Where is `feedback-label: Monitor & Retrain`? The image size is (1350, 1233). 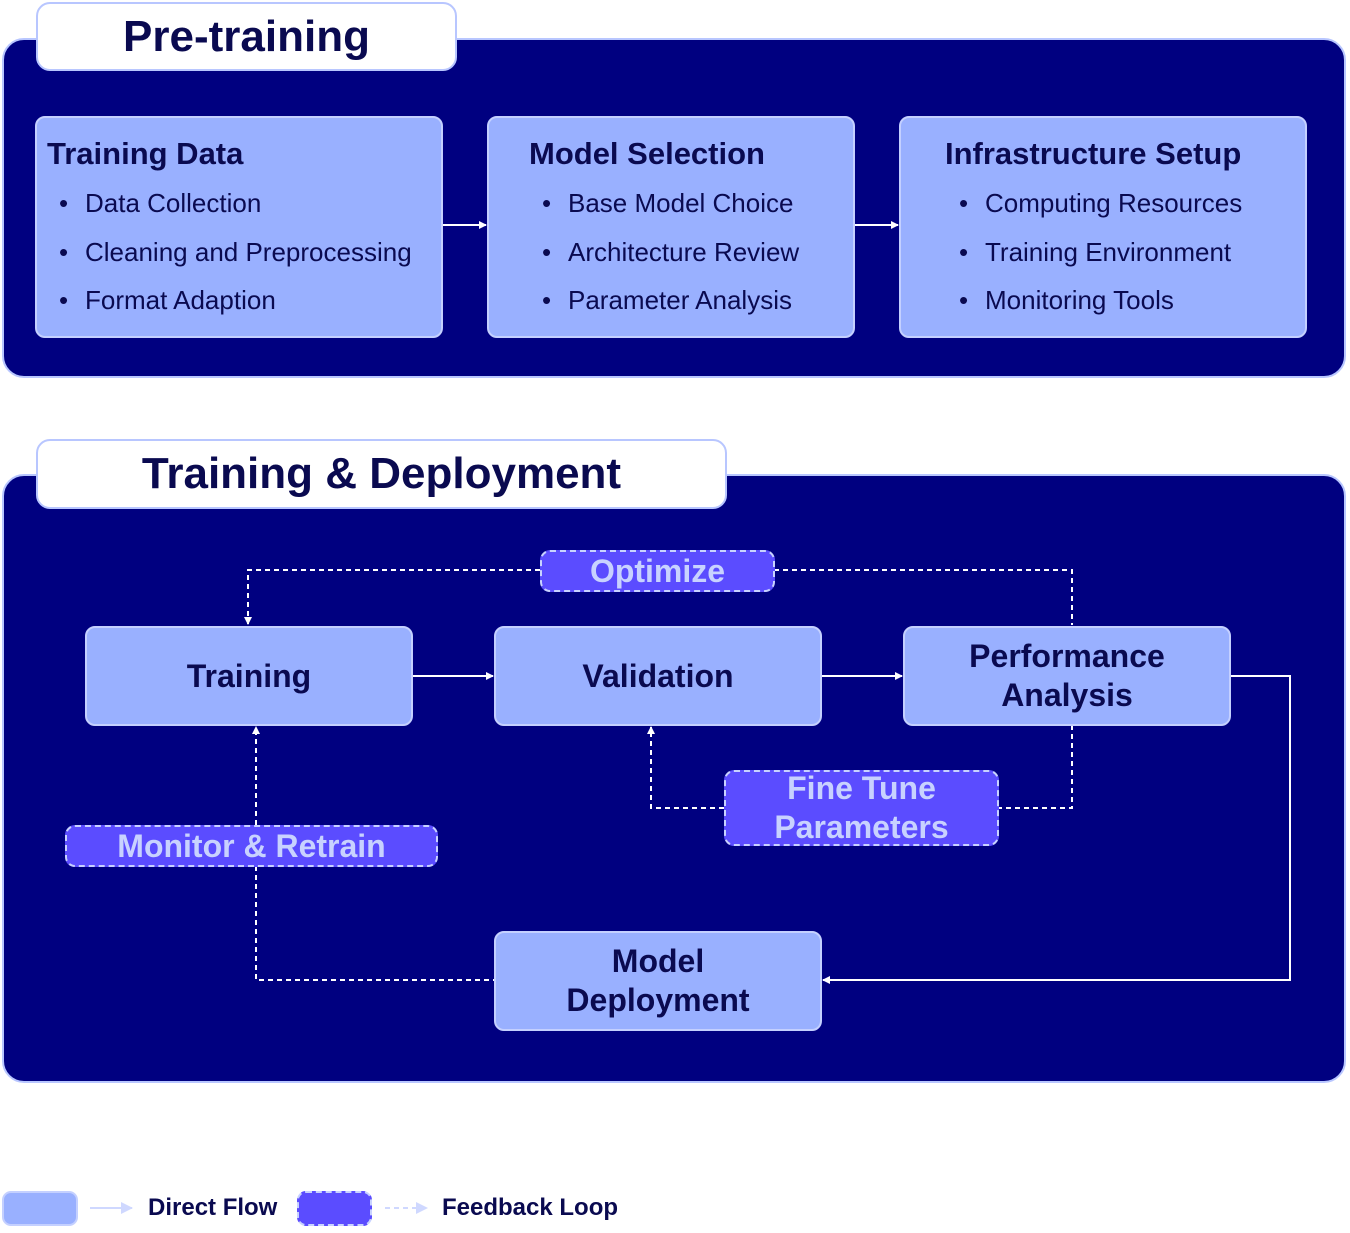
feedback-label: Monitor & Retrain is located at coordinates (251, 845).